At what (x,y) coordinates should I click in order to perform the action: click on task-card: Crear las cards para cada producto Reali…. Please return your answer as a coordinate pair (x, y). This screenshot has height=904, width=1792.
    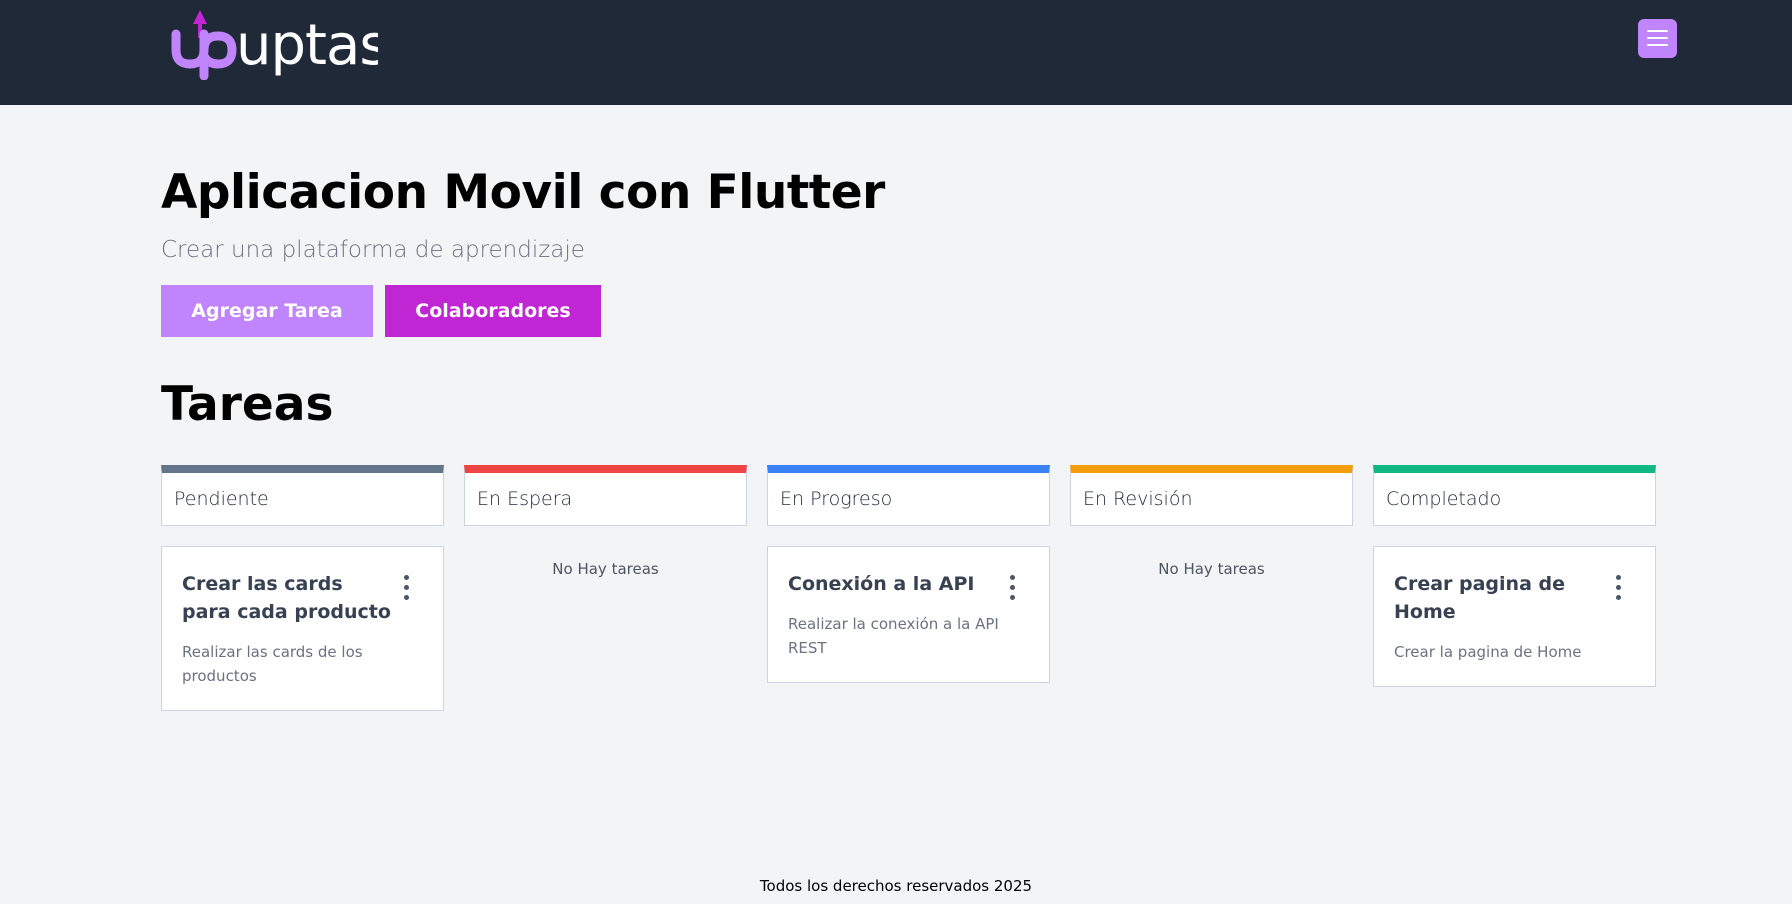
    Looking at the image, I should click on (302, 628).